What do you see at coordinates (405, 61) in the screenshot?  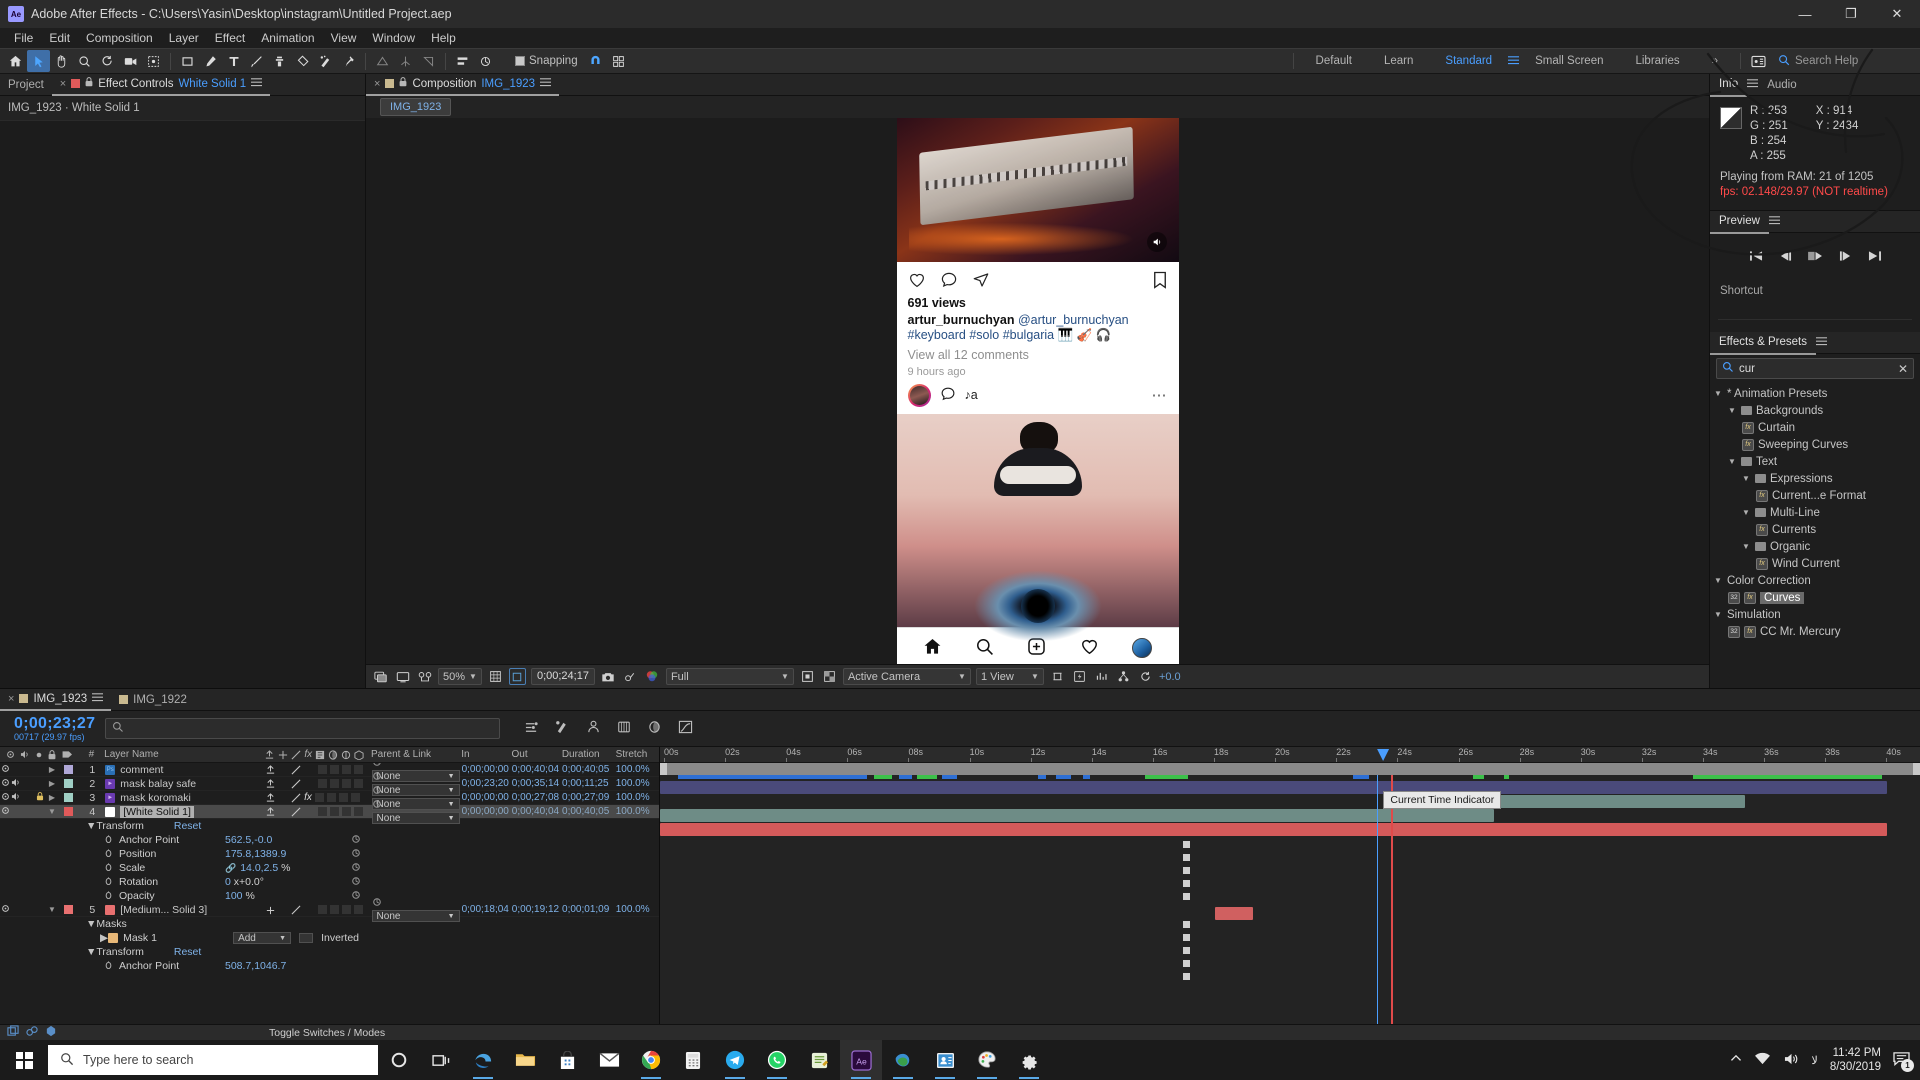 I see `axis-world-icon` at bounding box center [405, 61].